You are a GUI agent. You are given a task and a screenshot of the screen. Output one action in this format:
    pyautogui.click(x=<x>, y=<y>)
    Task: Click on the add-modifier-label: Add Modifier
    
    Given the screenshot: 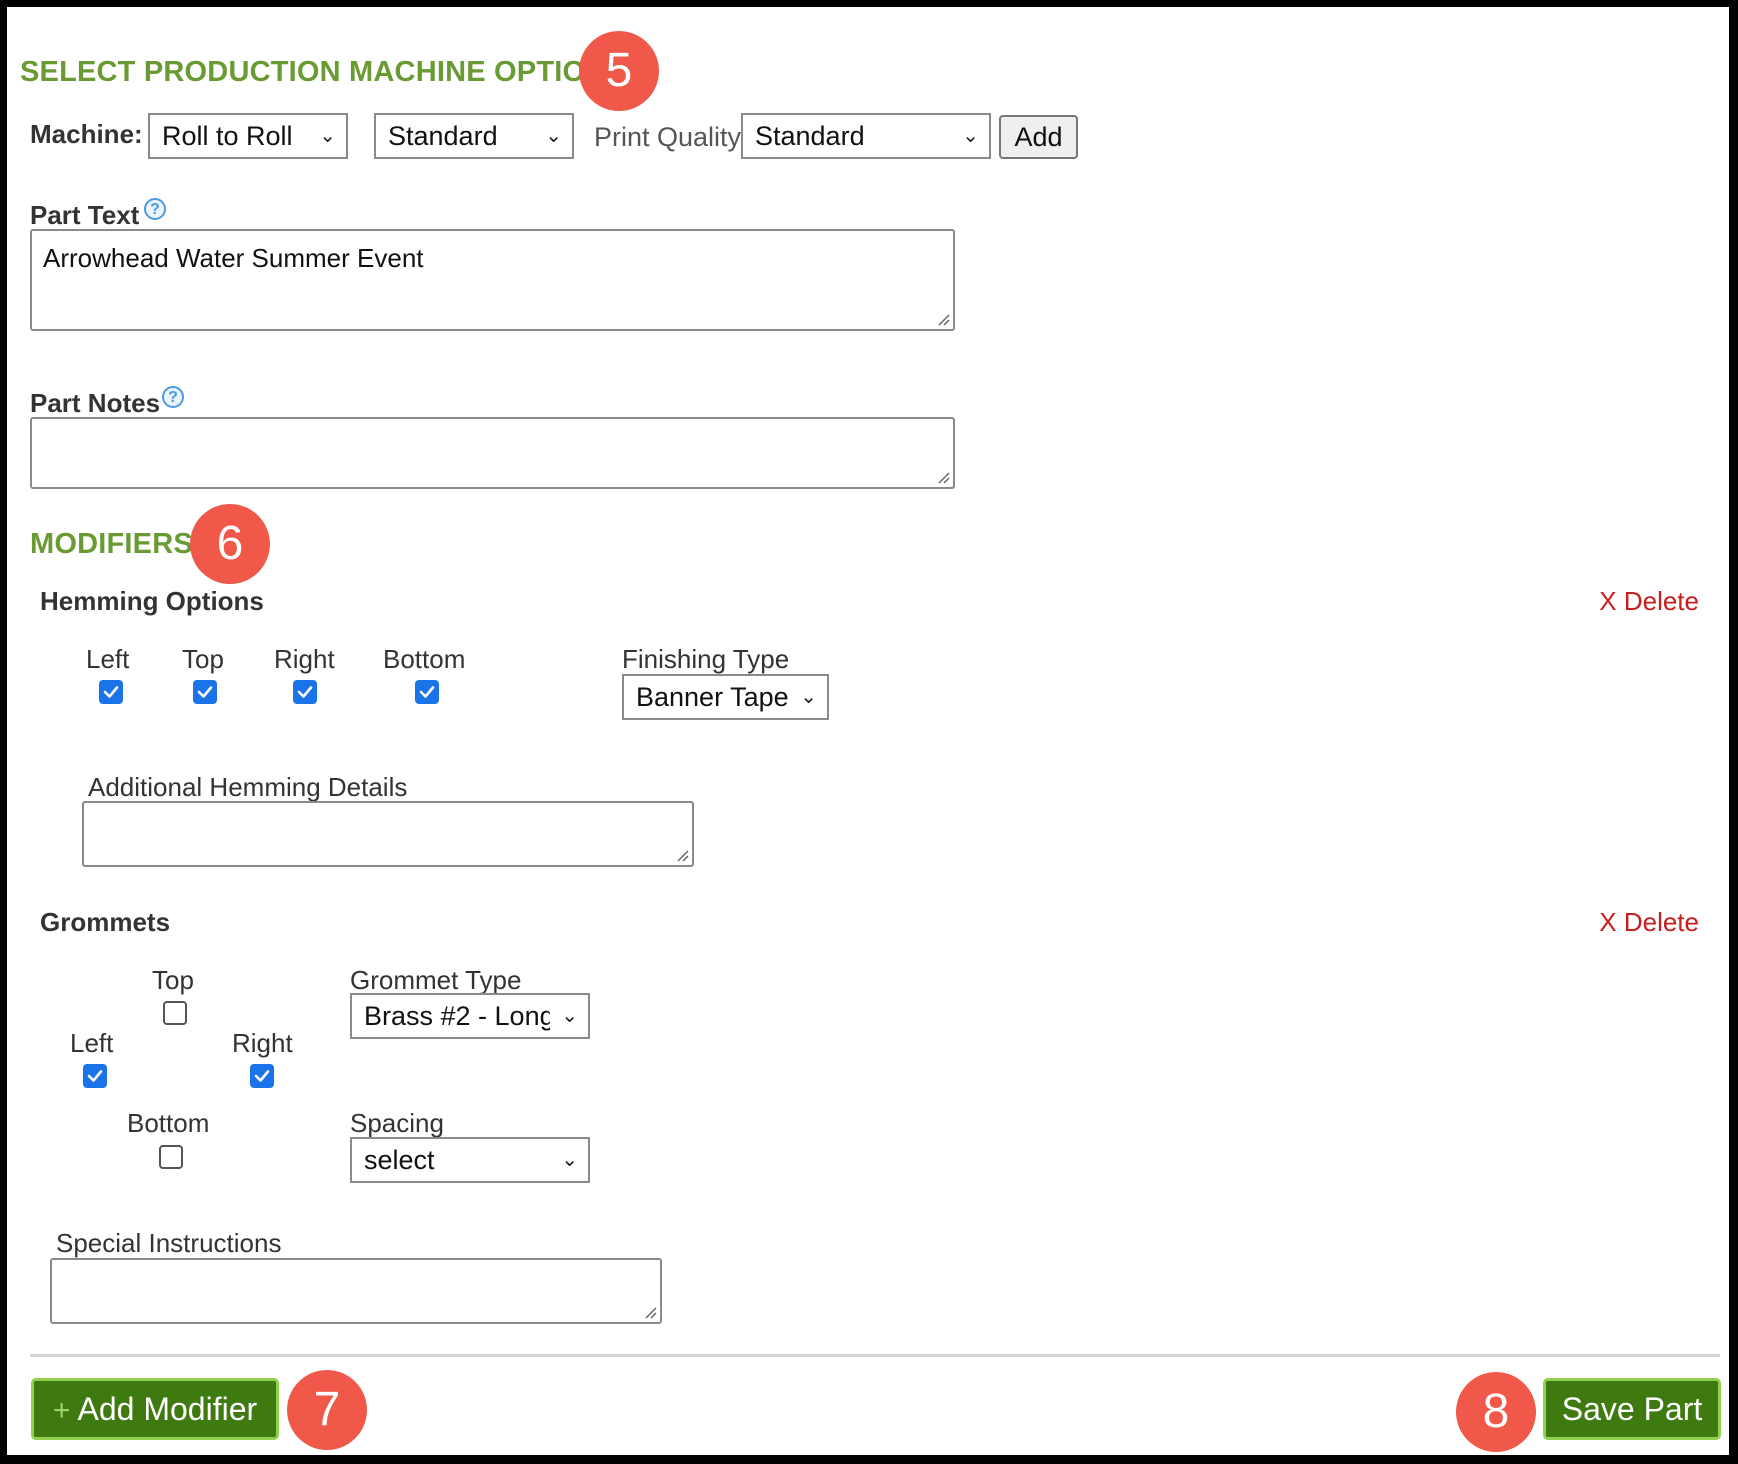 What is the action you would take?
    pyautogui.click(x=167, y=1409)
    